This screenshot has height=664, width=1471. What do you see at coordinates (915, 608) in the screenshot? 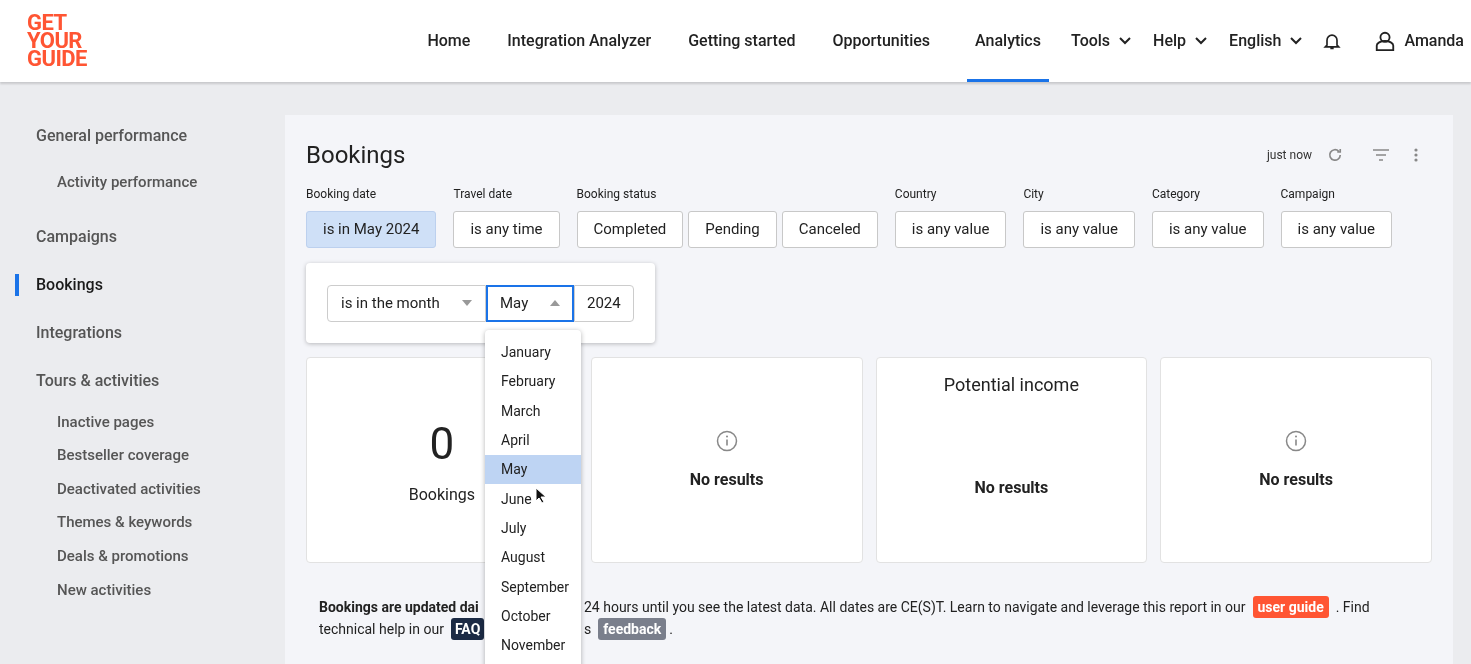
I see `footer-text: 24 hours until you see the latest data. All dates are CE(S)T. Learn to navigate and leverage this report in our` at bounding box center [915, 608].